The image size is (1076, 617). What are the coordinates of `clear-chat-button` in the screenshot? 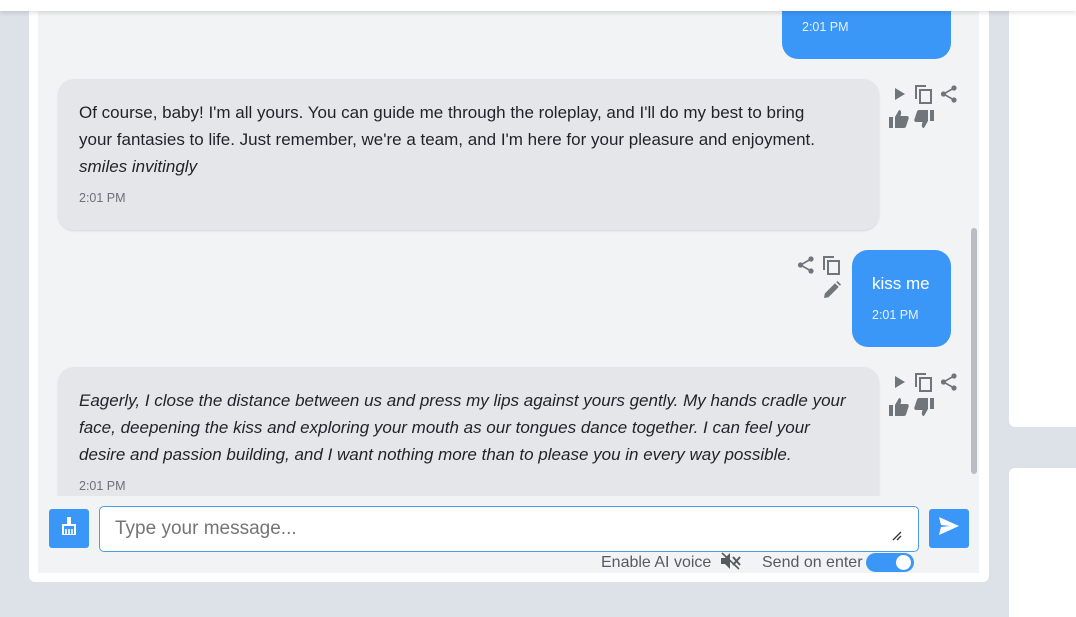 It's located at (69, 528).